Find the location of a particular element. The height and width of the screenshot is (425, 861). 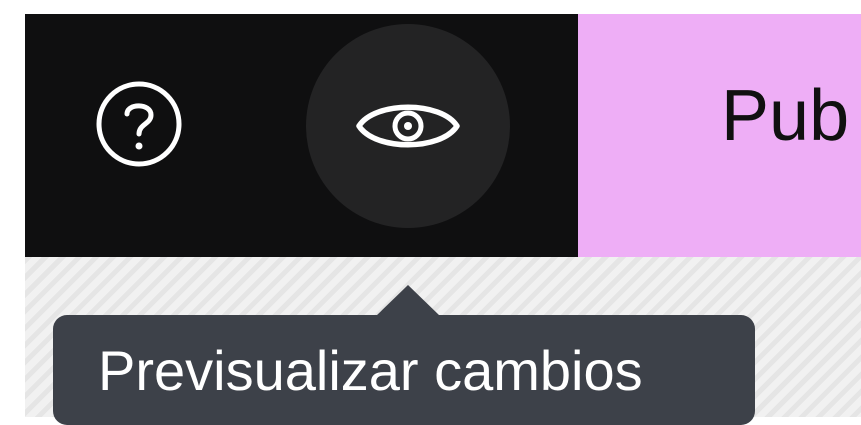

help-circle-icon is located at coordinates (139, 124).